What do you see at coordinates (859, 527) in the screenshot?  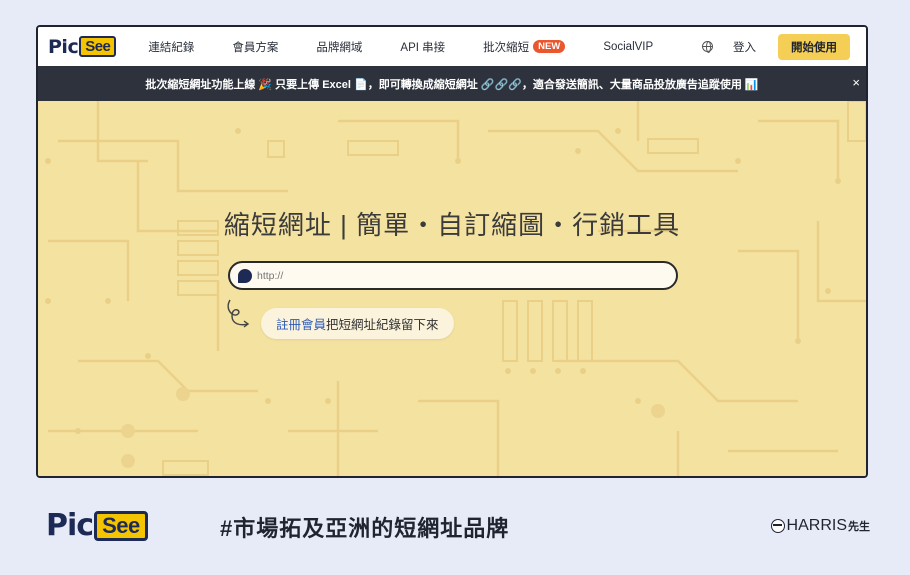 I see `harris-sub-text: 先生` at bounding box center [859, 527].